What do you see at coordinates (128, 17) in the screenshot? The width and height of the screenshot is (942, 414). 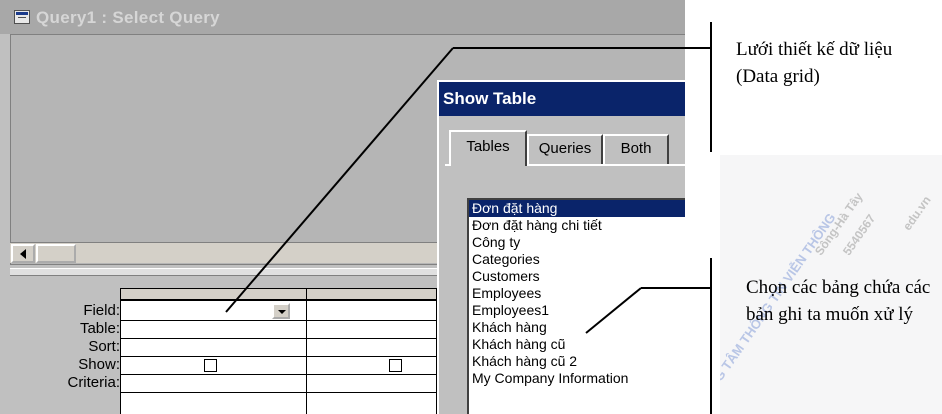 I see `query-window-title: Query1 : Select Query` at bounding box center [128, 17].